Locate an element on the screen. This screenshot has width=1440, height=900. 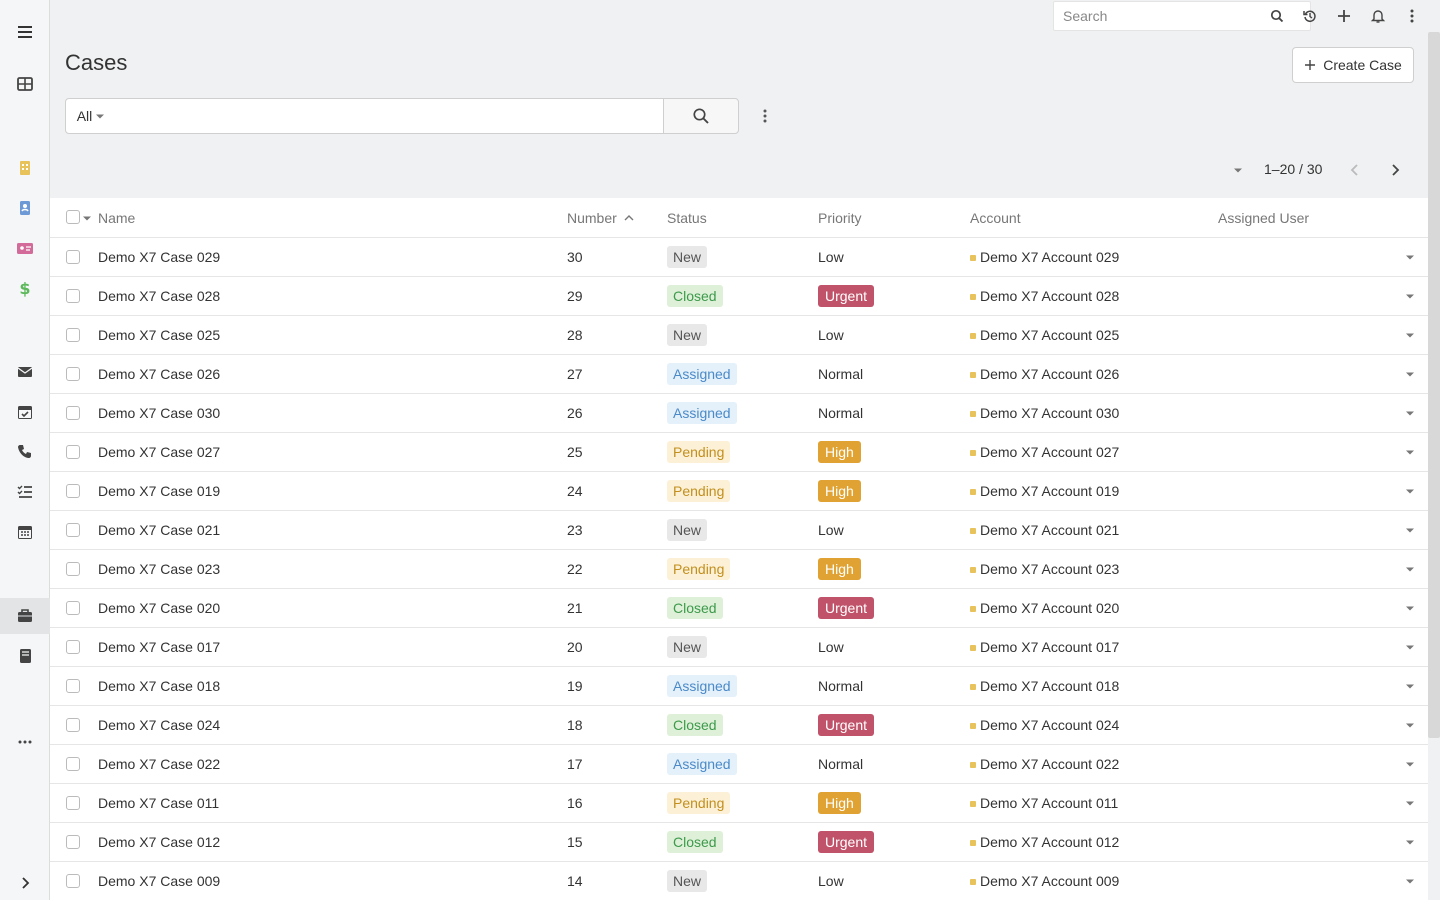
case-name-link: Demo X7 Case 028 is located at coordinates (159, 296).